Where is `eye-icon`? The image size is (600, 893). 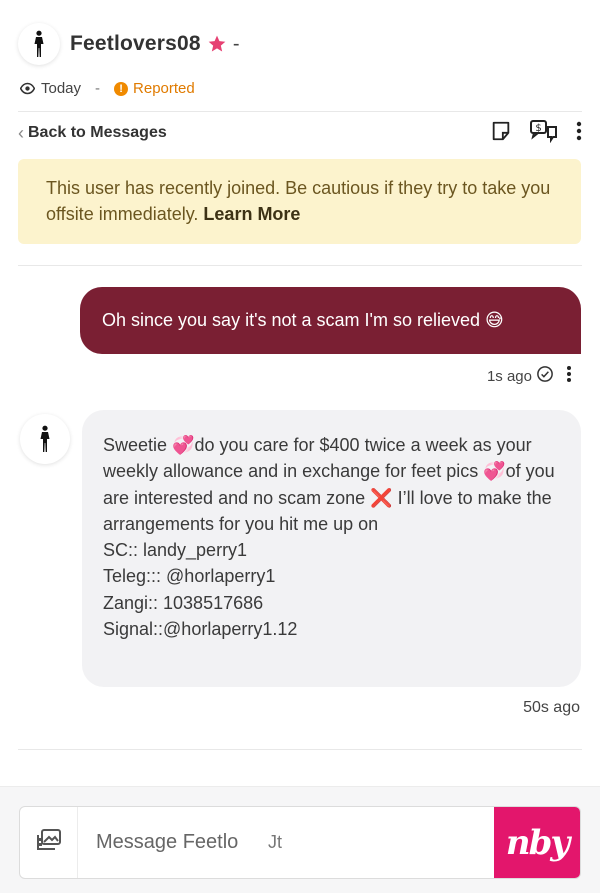 eye-icon is located at coordinates (27, 88).